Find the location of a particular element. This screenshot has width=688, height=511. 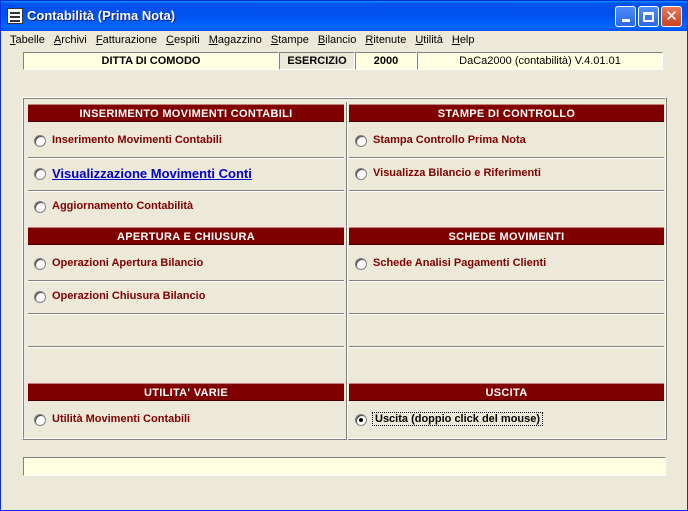

menu-option-aggiornamento-contabilita: Aggiornamento Contabilità is located at coordinates (186, 207).